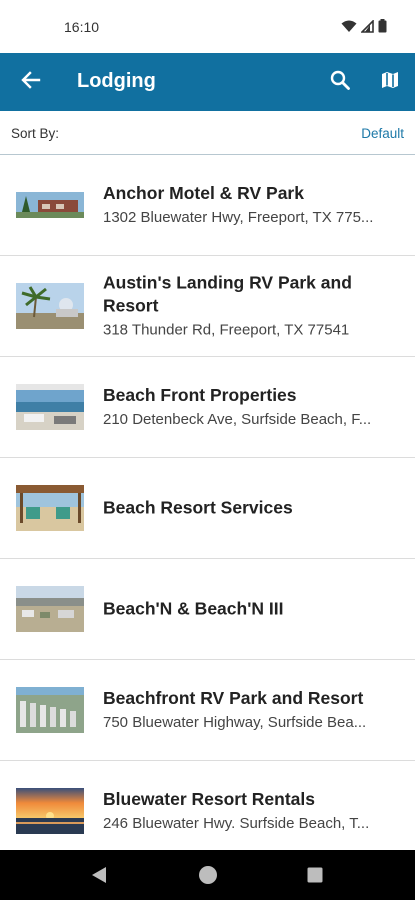  I want to click on listing-name: Anchor Motel & RV Park, so click(203, 193).